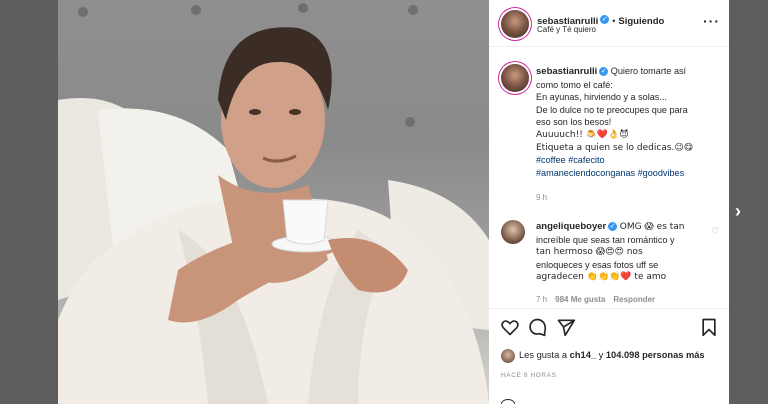 This screenshot has width=768, height=404. Describe the element at coordinates (709, 327) in the screenshot. I see `save-icon` at that location.